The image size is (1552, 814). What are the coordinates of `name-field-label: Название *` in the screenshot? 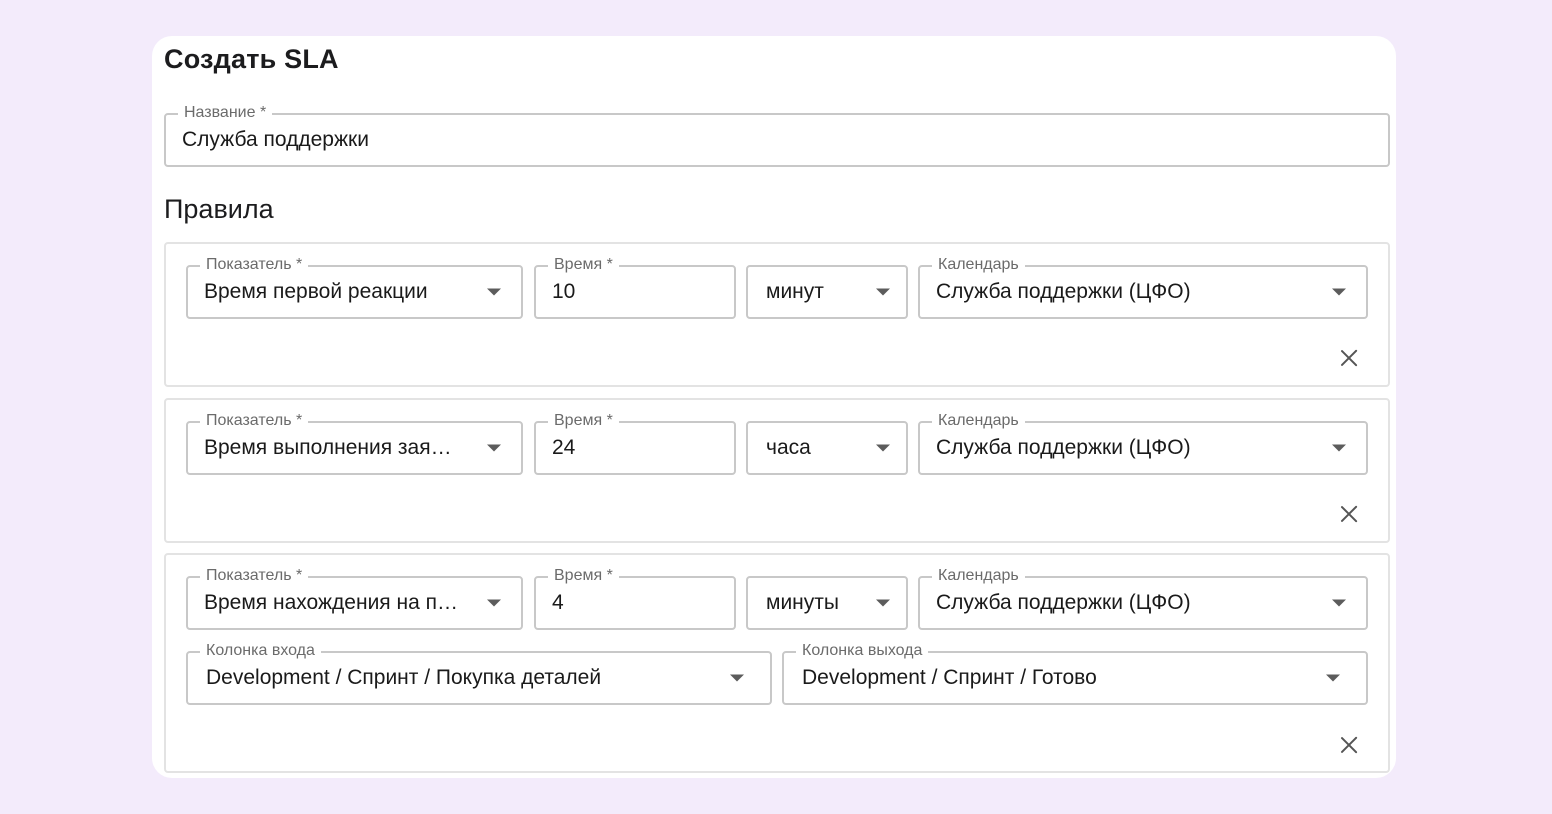 It's located at (225, 113).